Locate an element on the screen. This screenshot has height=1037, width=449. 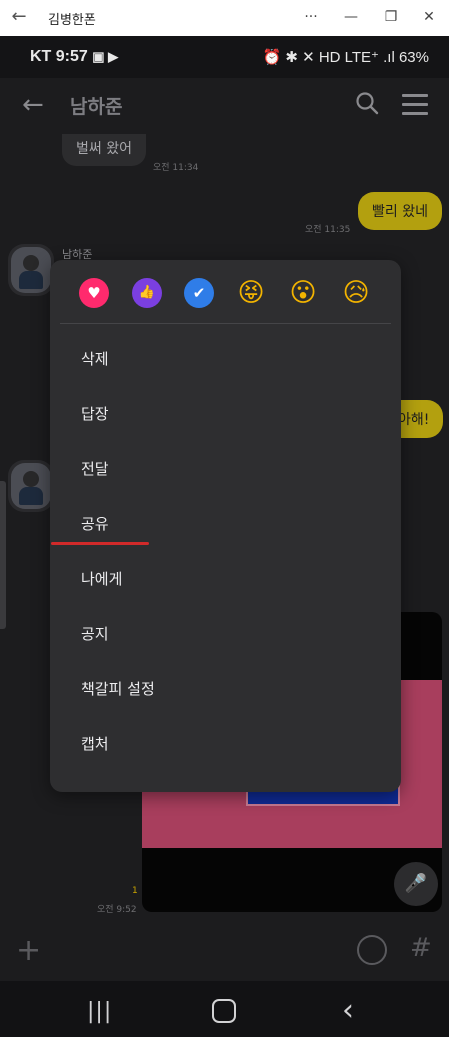
menu-item-reply: 답장 is located at coordinates (226, 414).